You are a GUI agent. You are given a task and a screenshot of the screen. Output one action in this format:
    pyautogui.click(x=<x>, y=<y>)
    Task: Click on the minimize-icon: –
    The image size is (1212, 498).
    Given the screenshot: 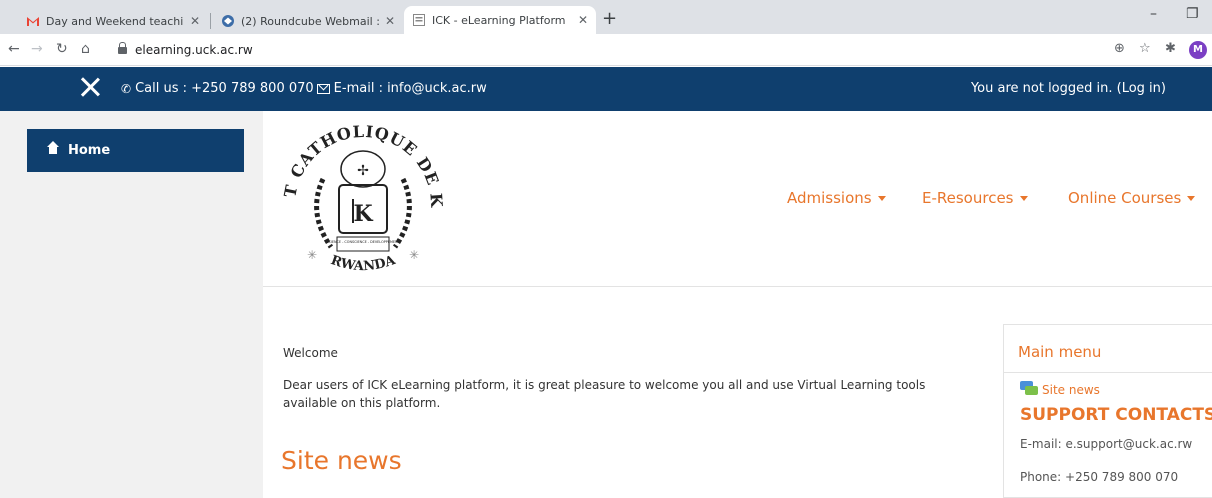 What is the action you would take?
    pyautogui.click(x=1153, y=14)
    